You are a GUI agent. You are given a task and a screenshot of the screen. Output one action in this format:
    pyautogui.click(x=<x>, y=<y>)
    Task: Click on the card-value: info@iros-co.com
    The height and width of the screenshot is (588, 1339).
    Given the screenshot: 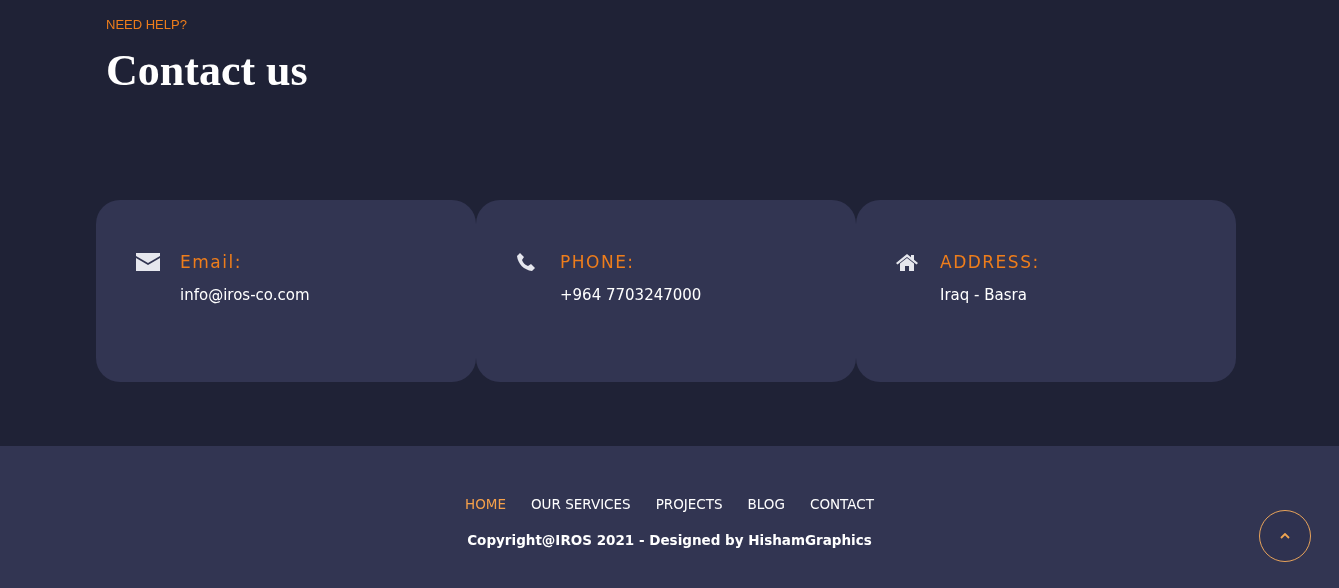 What is the action you would take?
    pyautogui.click(x=245, y=295)
    